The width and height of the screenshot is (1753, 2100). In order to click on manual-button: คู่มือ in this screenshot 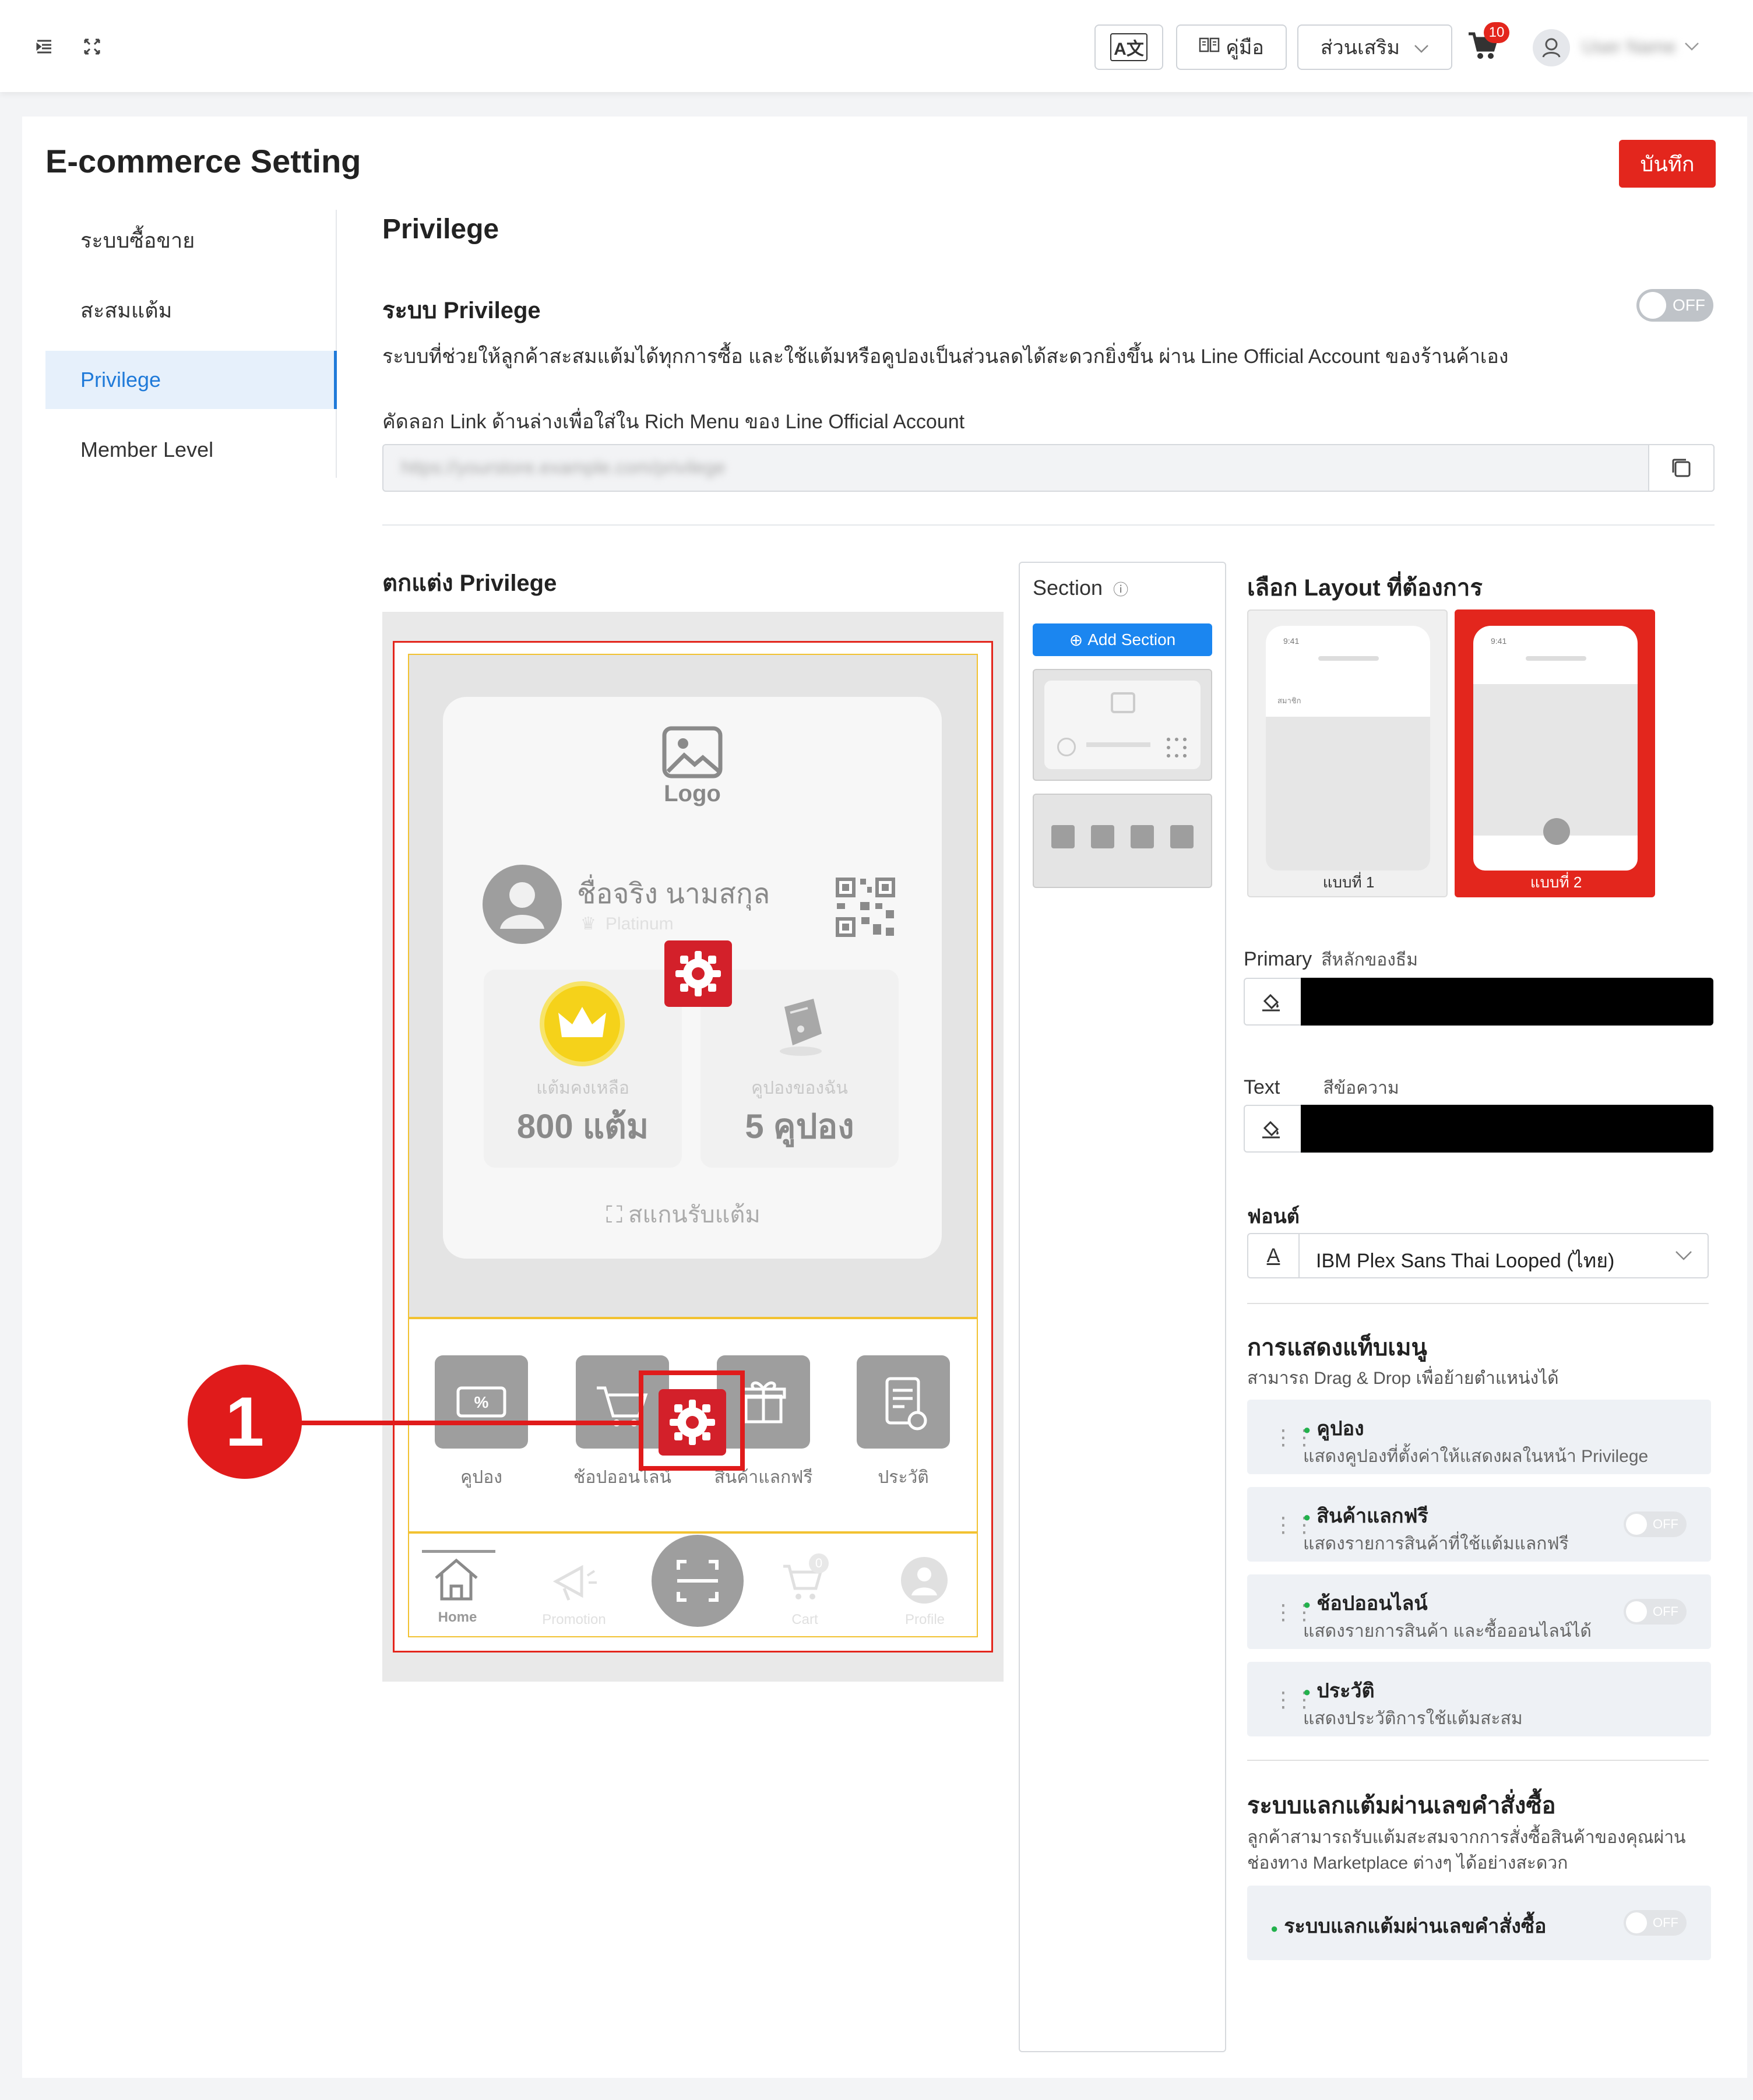, I will do `click(1232, 47)`.